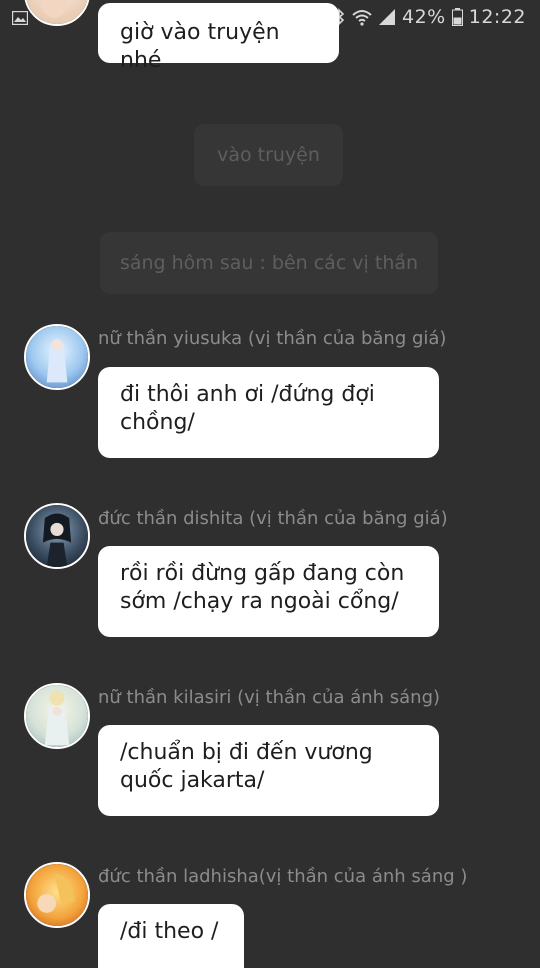 The width and height of the screenshot is (540, 968). I want to click on message-bubble: giờ vào truyện nhé, so click(218, 38).